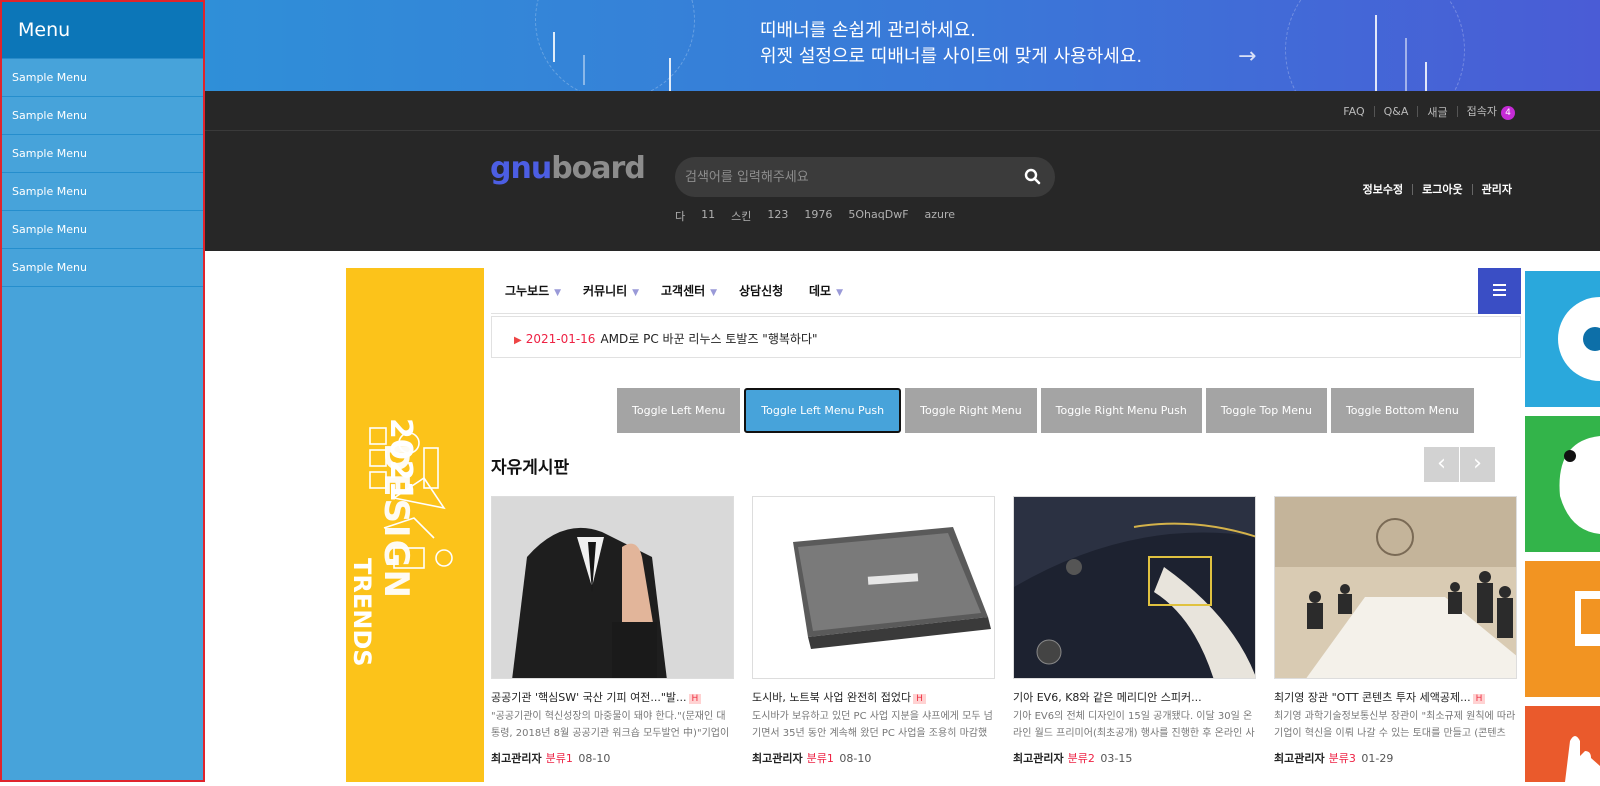  I want to click on card-title: 공공기관 '핵심SW' 국산 기피 여전..."발... H, so click(612, 697).